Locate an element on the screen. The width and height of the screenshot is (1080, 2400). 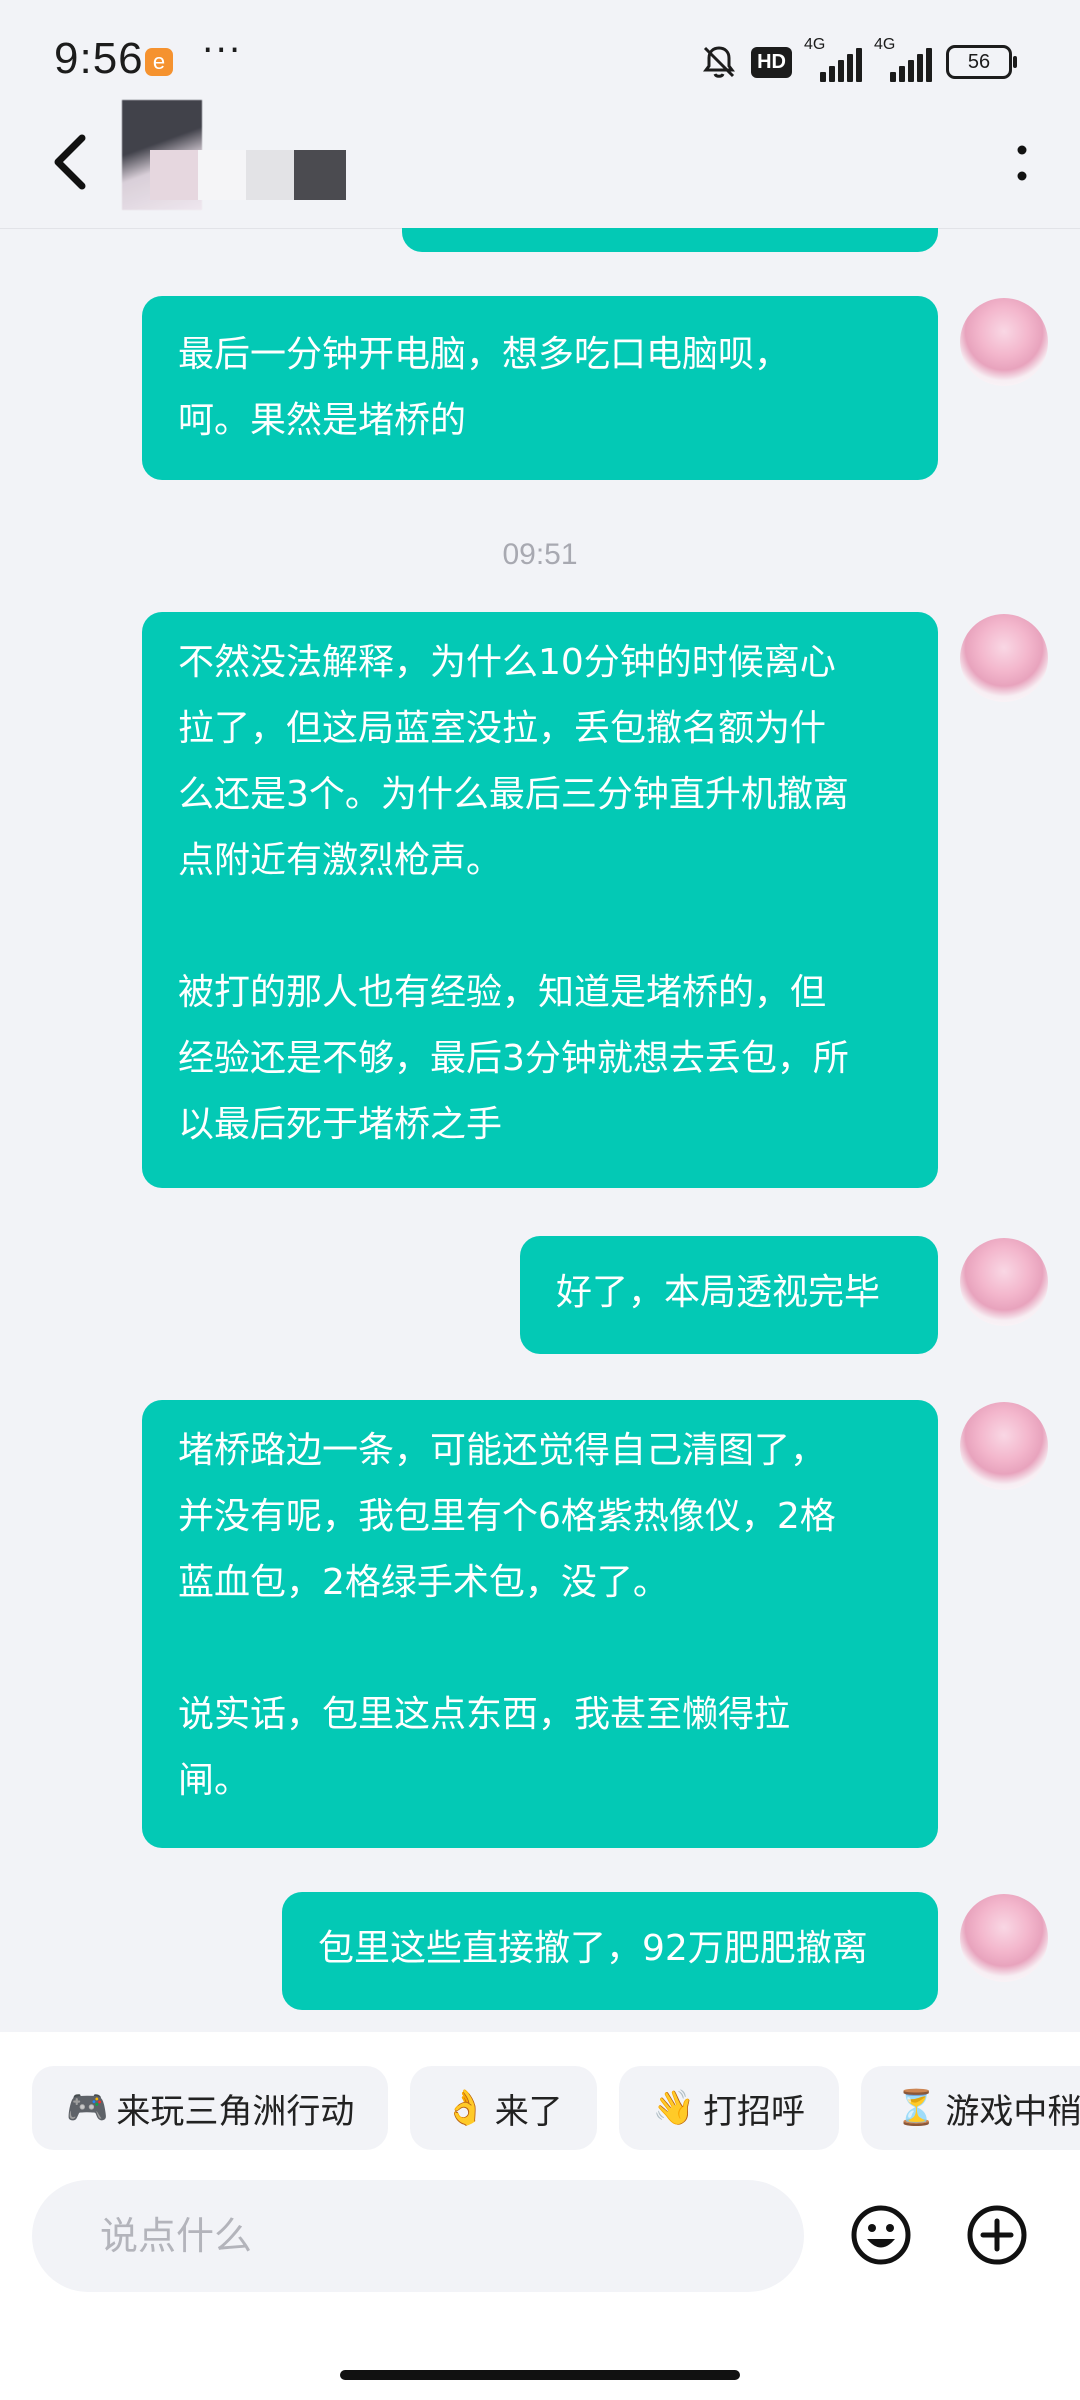
quick-reply-label: 游戏中稍等 is located at coordinates (1012, 2111).